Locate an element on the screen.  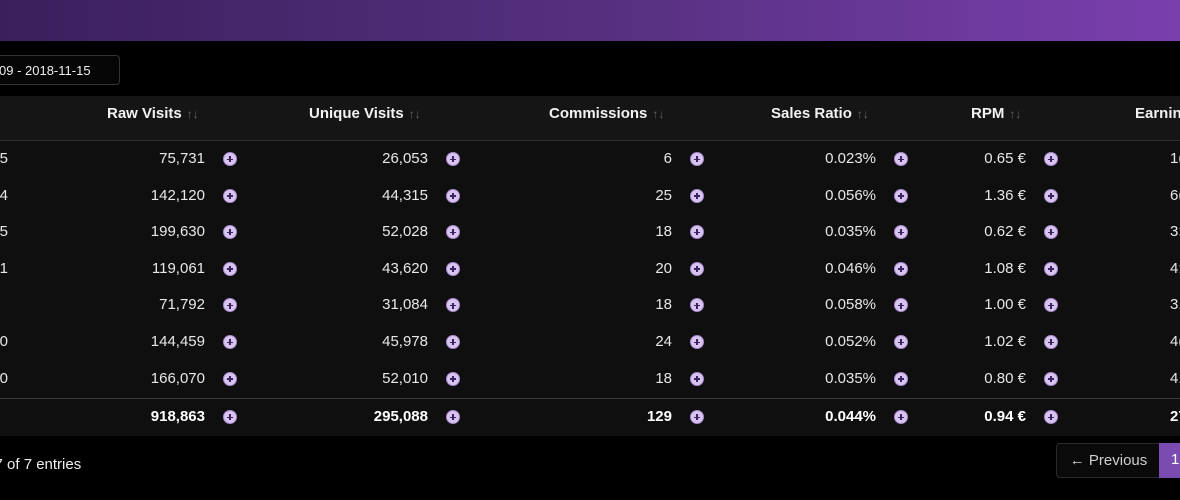
cell-lead: 1 is located at coordinates (4, 268).